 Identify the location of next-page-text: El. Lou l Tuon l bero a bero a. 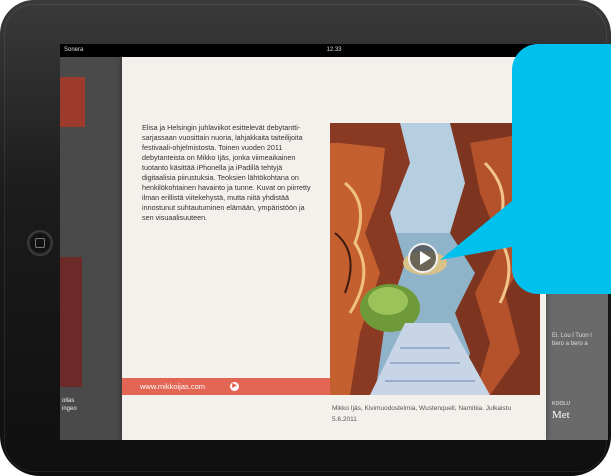
(572, 340).